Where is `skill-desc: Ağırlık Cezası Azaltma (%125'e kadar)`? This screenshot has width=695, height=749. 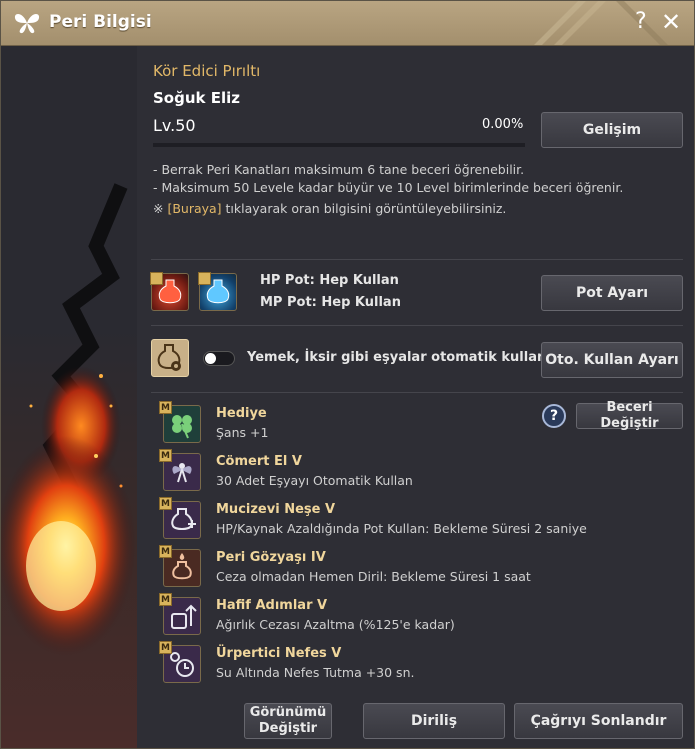
skill-desc: Ağırlık Cezası Azaltma (%125'e kadar) is located at coordinates (335, 624).